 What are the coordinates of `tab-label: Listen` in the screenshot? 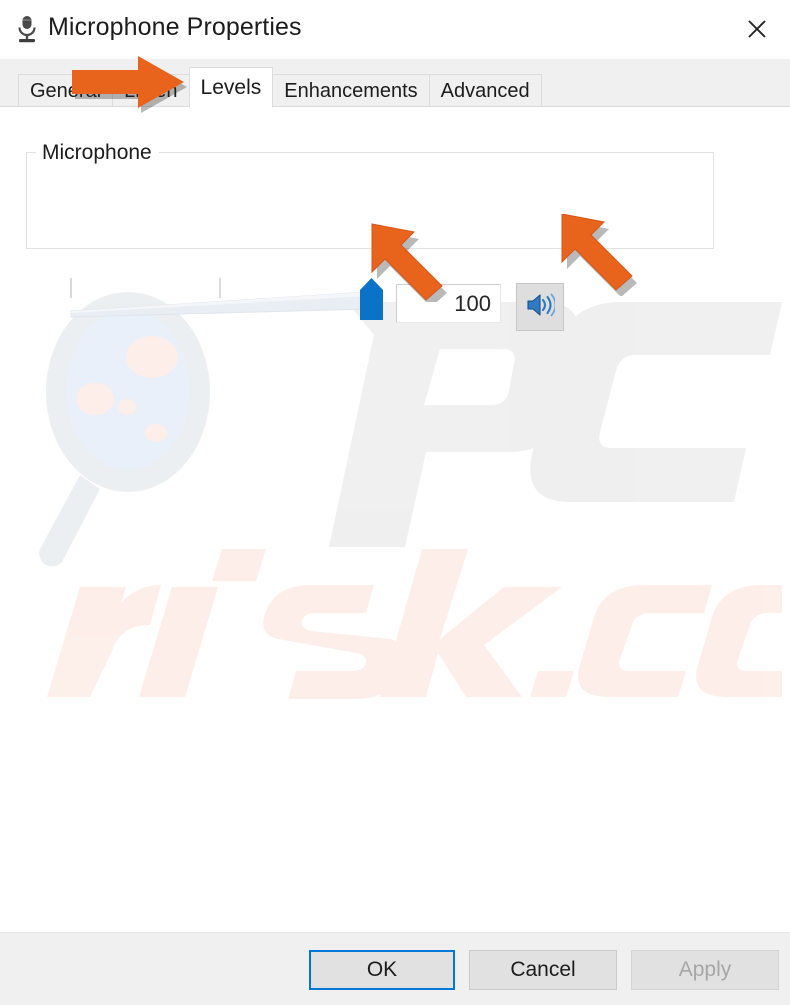 It's located at (151, 90).